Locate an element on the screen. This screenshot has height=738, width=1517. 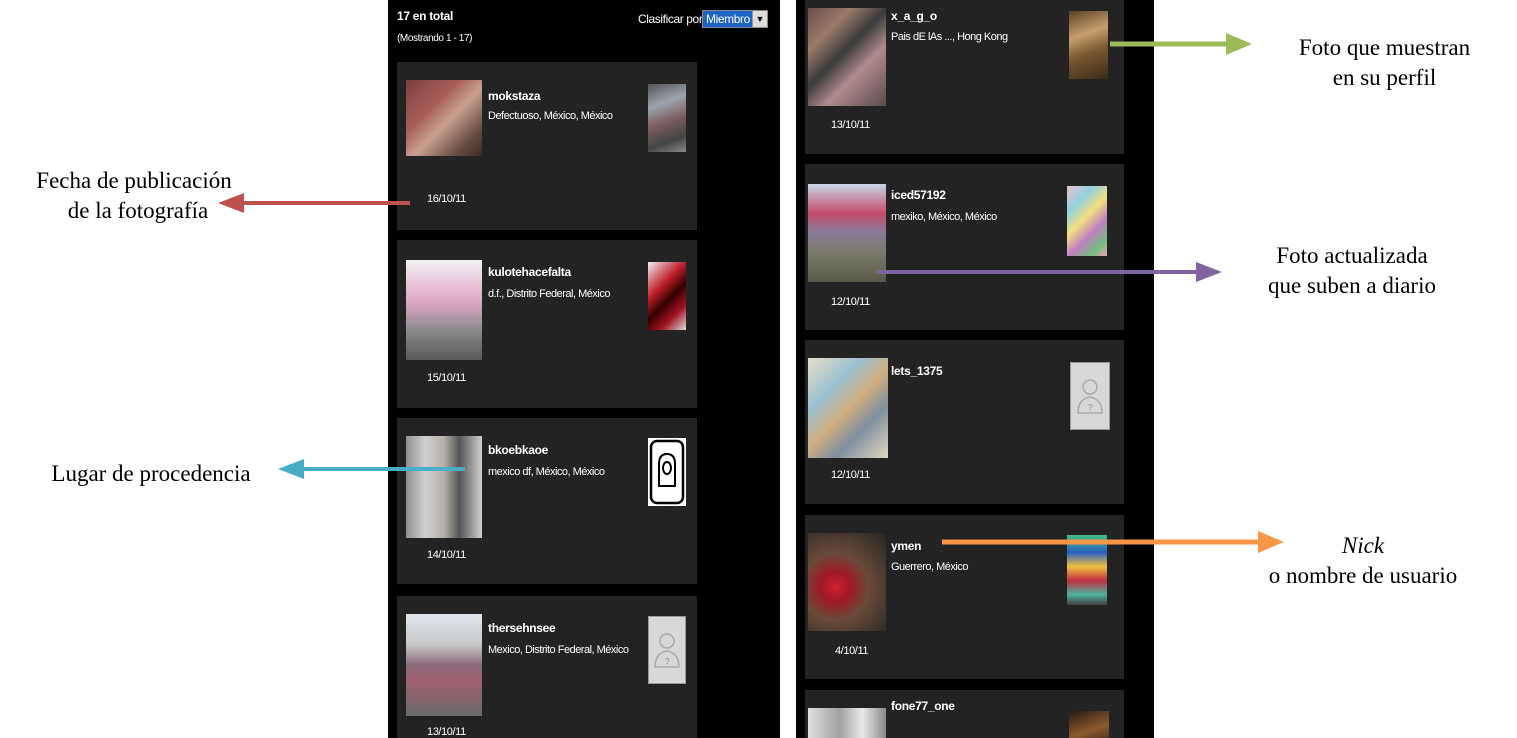
lugar-annotation-text: Lugar de procedencia is located at coordinates (151, 473).